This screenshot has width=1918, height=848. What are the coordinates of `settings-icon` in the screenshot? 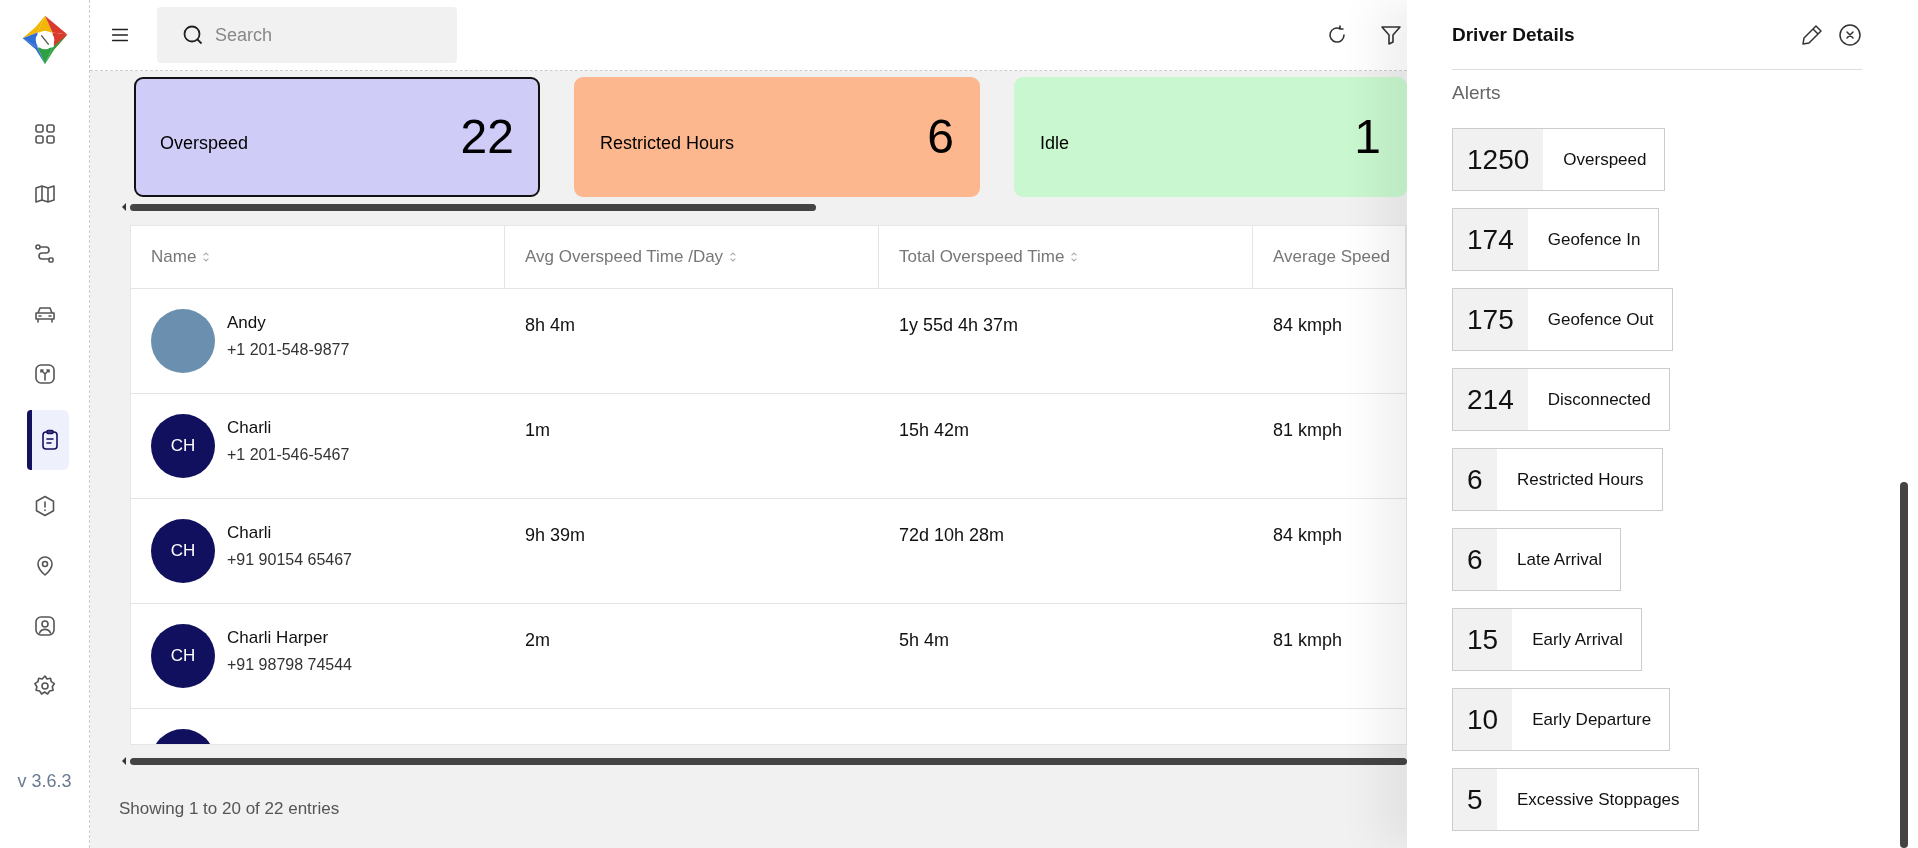 It's located at (44, 686).